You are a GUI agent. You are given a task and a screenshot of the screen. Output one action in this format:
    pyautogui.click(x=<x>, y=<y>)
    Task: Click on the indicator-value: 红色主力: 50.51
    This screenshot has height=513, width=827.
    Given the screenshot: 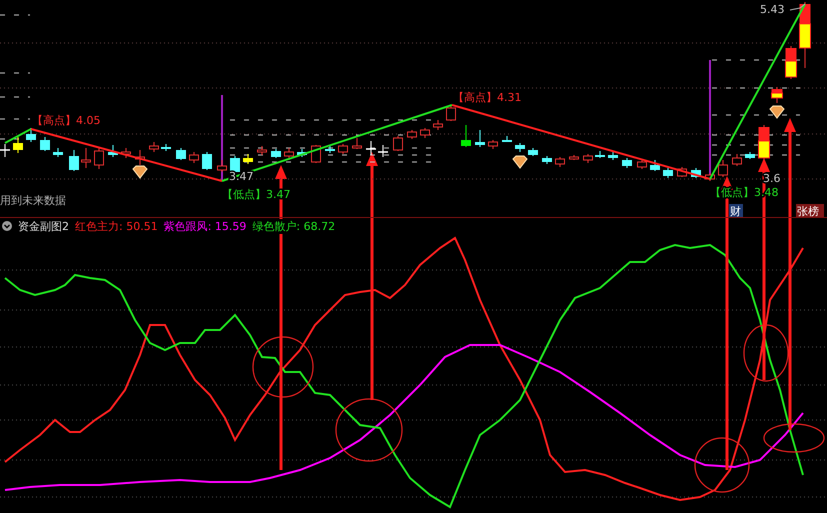 What is the action you would take?
    pyautogui.click(x=116, y=226)
    